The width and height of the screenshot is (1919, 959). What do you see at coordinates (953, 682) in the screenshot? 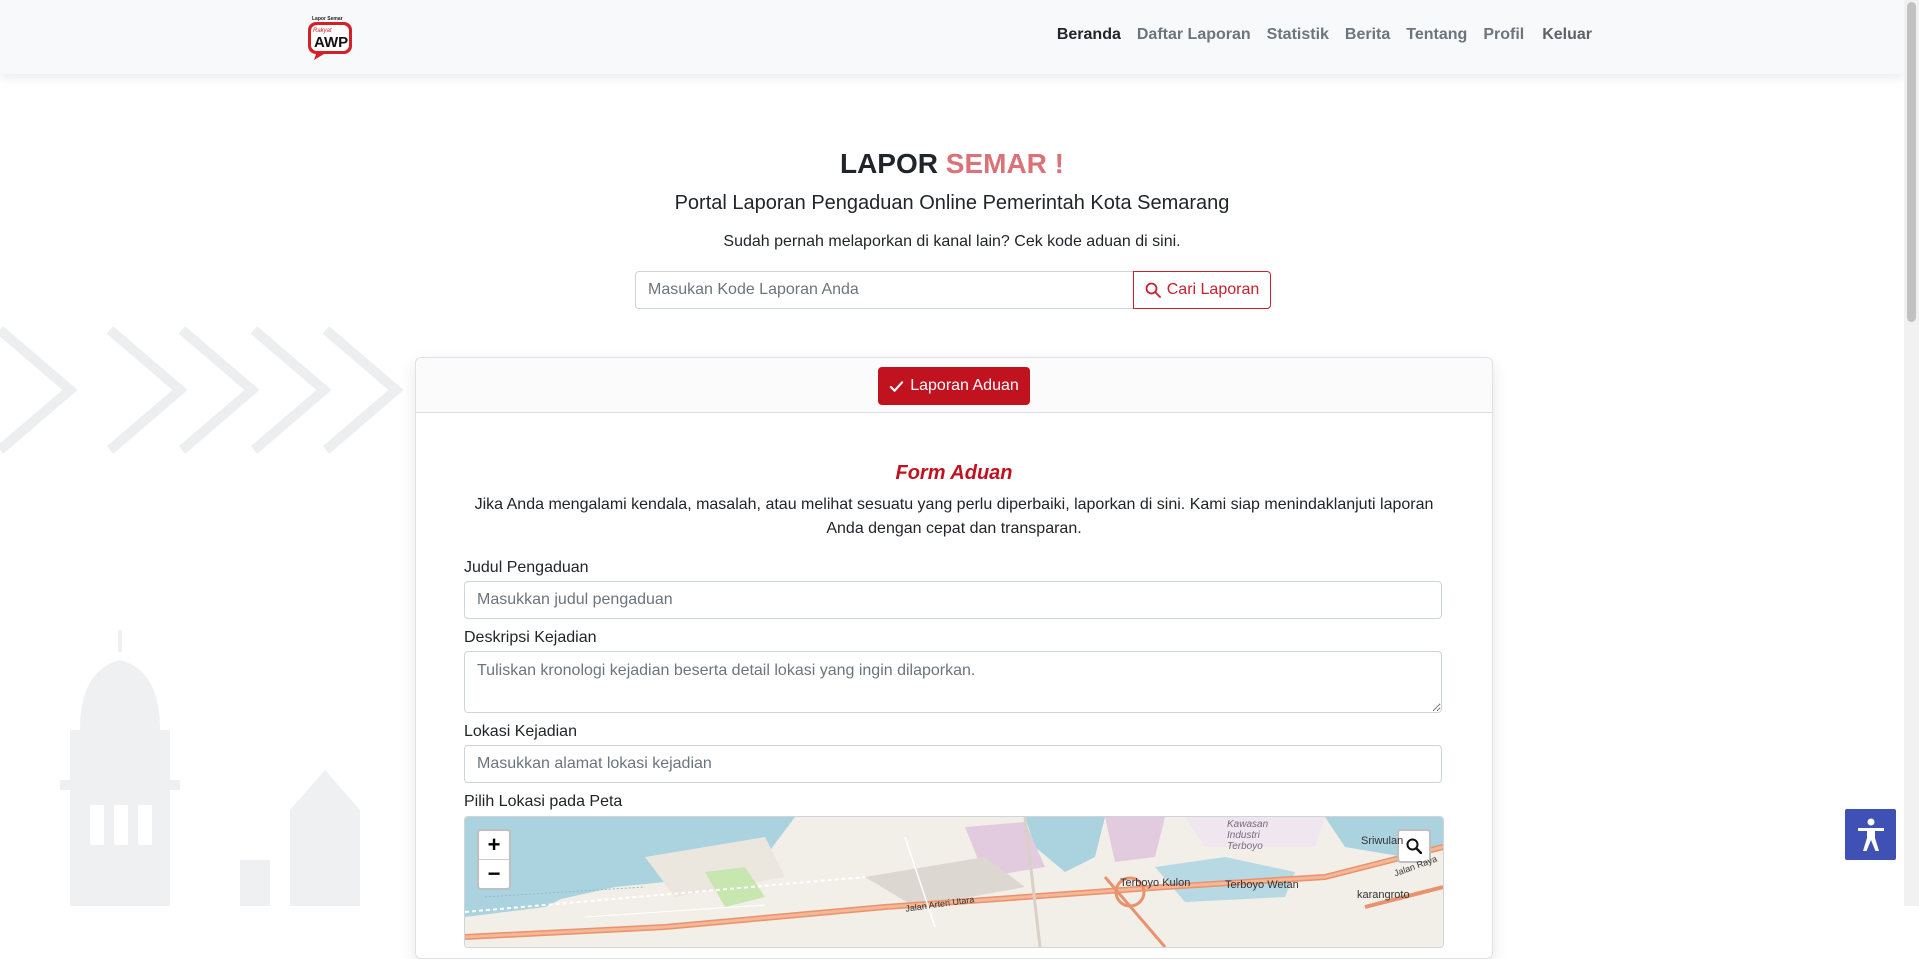
I see `deskripsi-textarea` at bounding box center [953, 682].